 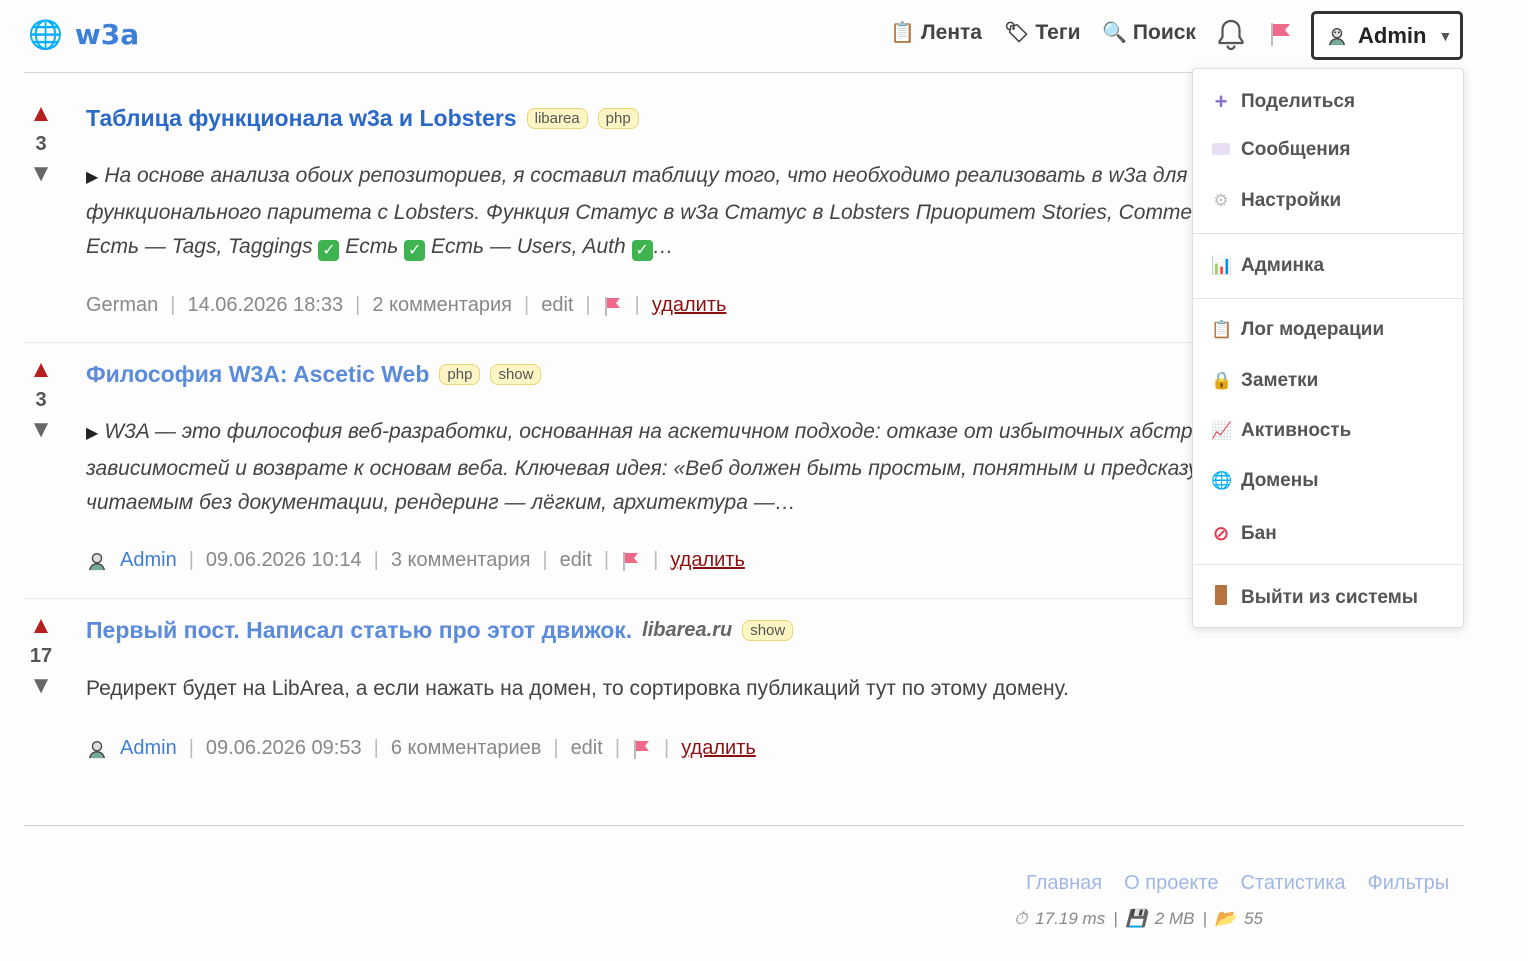 What do you see at coordinates (122, 305) in the screenshot?
I see `post-author: German` at bounding box center [122, 305].